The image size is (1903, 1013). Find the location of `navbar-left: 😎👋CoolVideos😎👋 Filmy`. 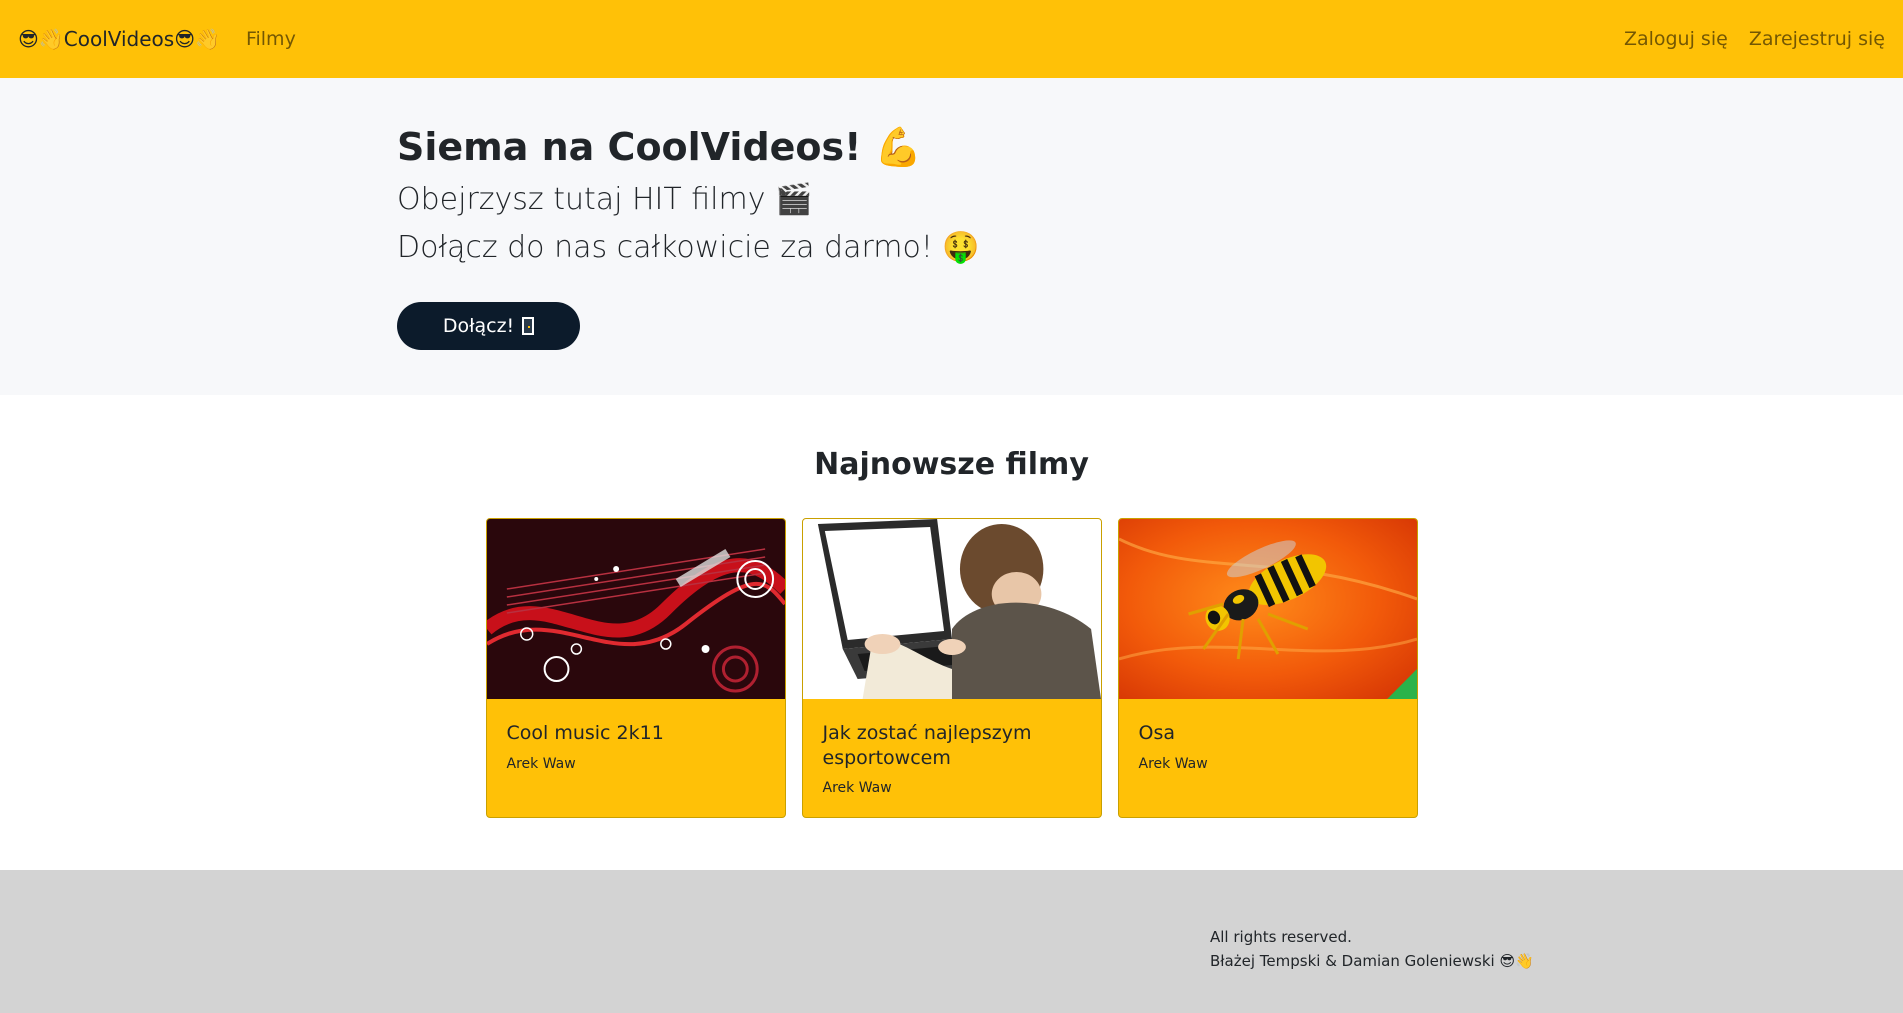

navbar-left: 😎👋CoolVideos😎👋 Filmy is located at coordinates (157, 39).